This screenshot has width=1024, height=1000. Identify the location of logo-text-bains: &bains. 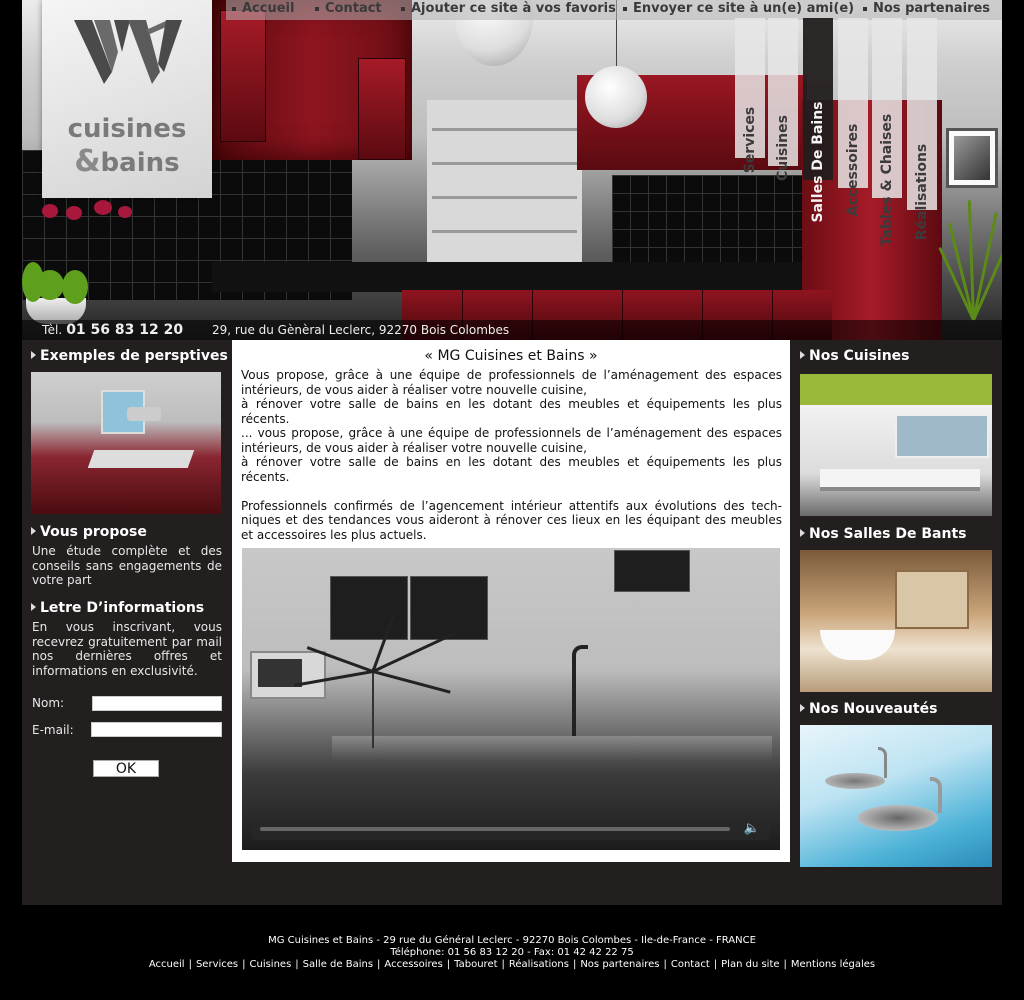
(127, 161).